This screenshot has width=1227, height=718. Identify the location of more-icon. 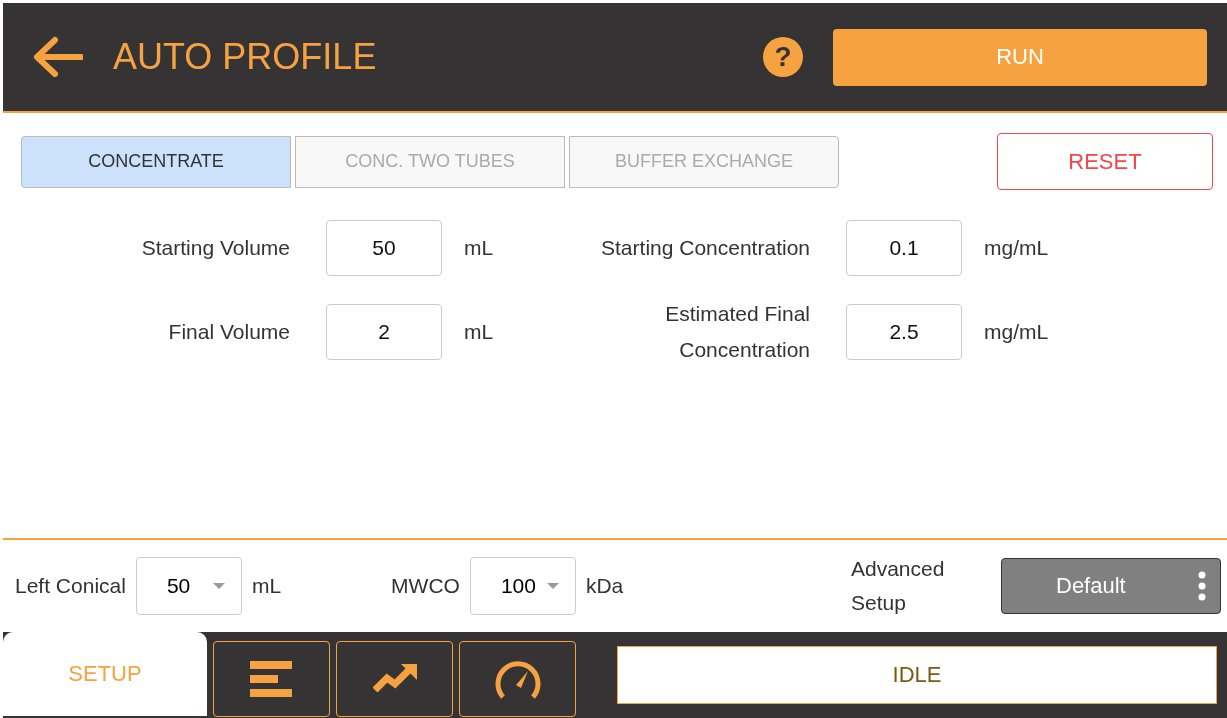
(1202, 586).